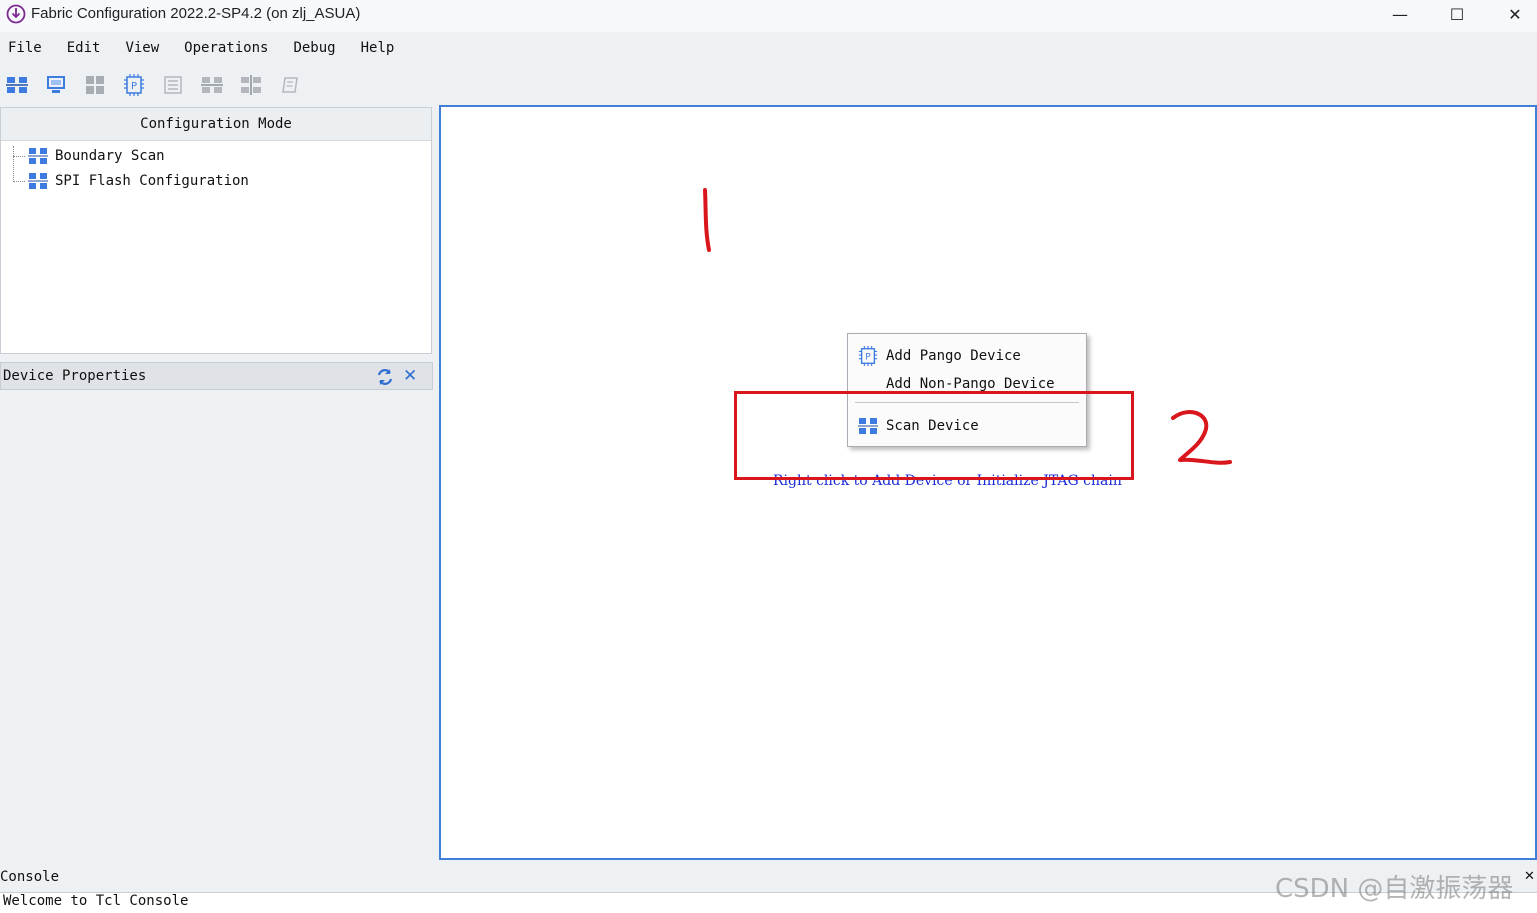  Describe the element at coordinates (934, 435) in the screenshot. I see `annotation-highlight-box` at that location.